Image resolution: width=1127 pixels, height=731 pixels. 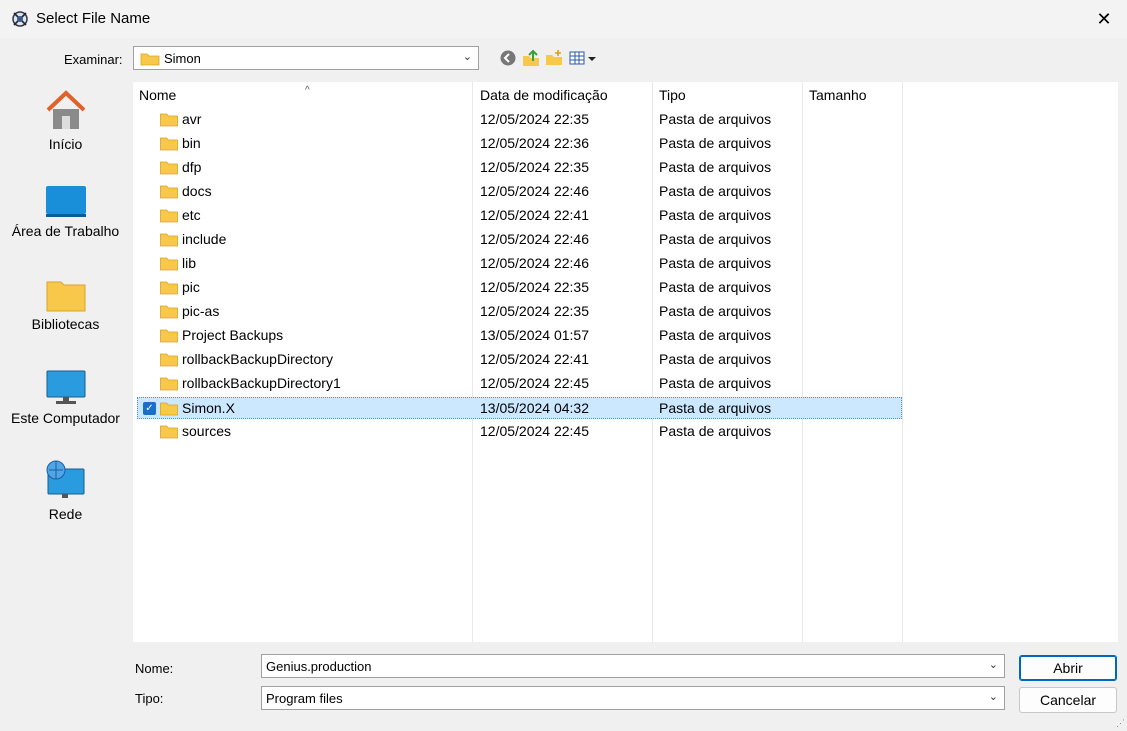 What do you see at coordinates (517, 264) in the screenshot?
I see `file-row: lib 12/05/2024 22:46 Pasta de arquivos` at bounding box center [517, 264].